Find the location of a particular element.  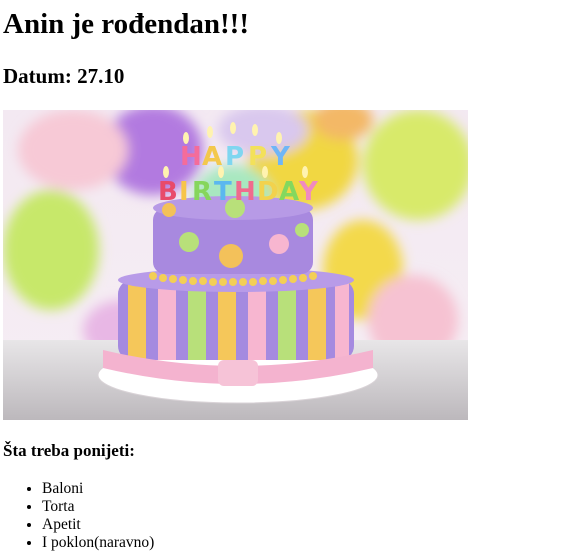

page-title: Anin je rođendan!!! is located at coordinates (126, 24).